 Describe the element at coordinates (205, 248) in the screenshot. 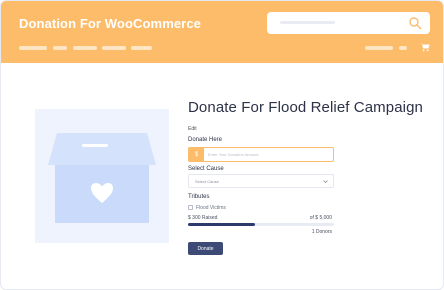

I see `donate-button: Donate` at that location.